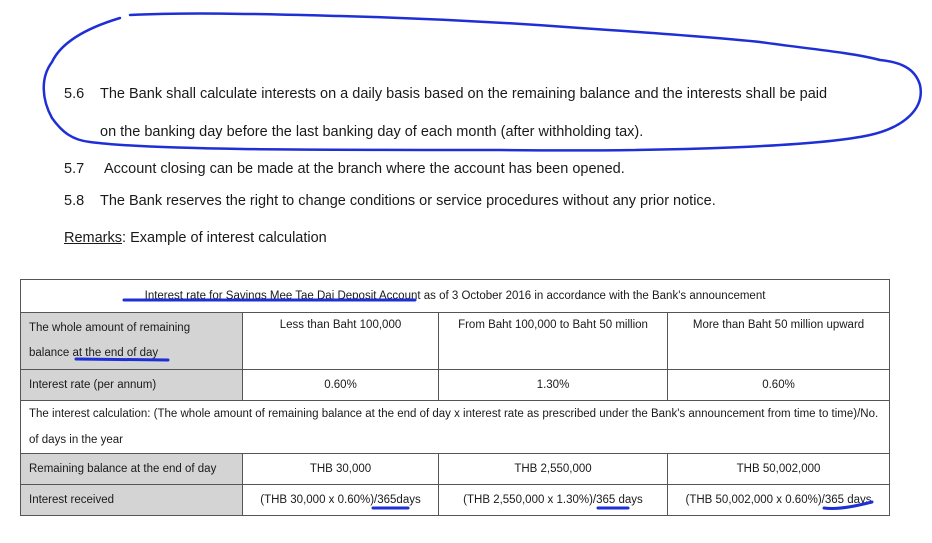  What do you see at coordinates (93, 238) in the screenshot?
I see `remarks-label: Remarks` at bounding box center [93, 238].